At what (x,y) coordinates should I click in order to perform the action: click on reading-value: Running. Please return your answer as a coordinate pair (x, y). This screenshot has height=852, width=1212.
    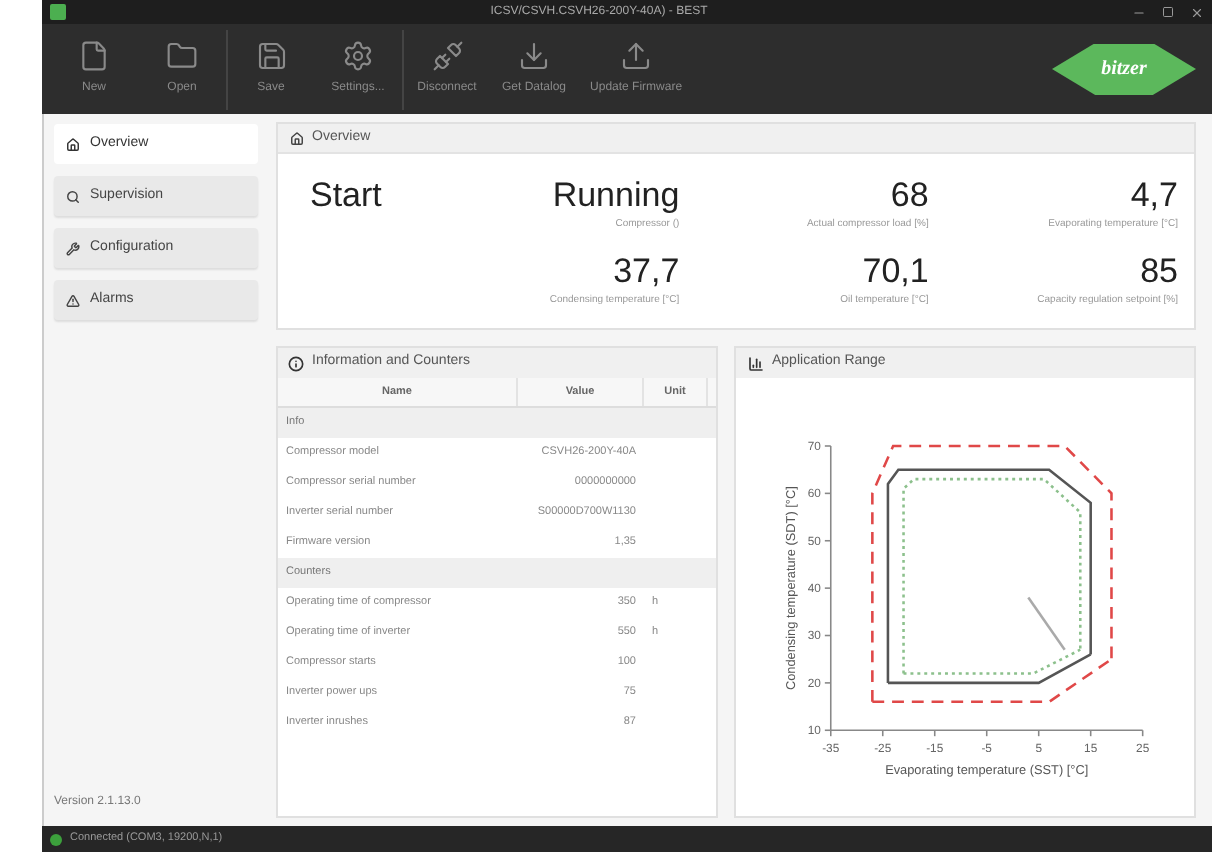
    Looking at the image, I should click on (616, 196).